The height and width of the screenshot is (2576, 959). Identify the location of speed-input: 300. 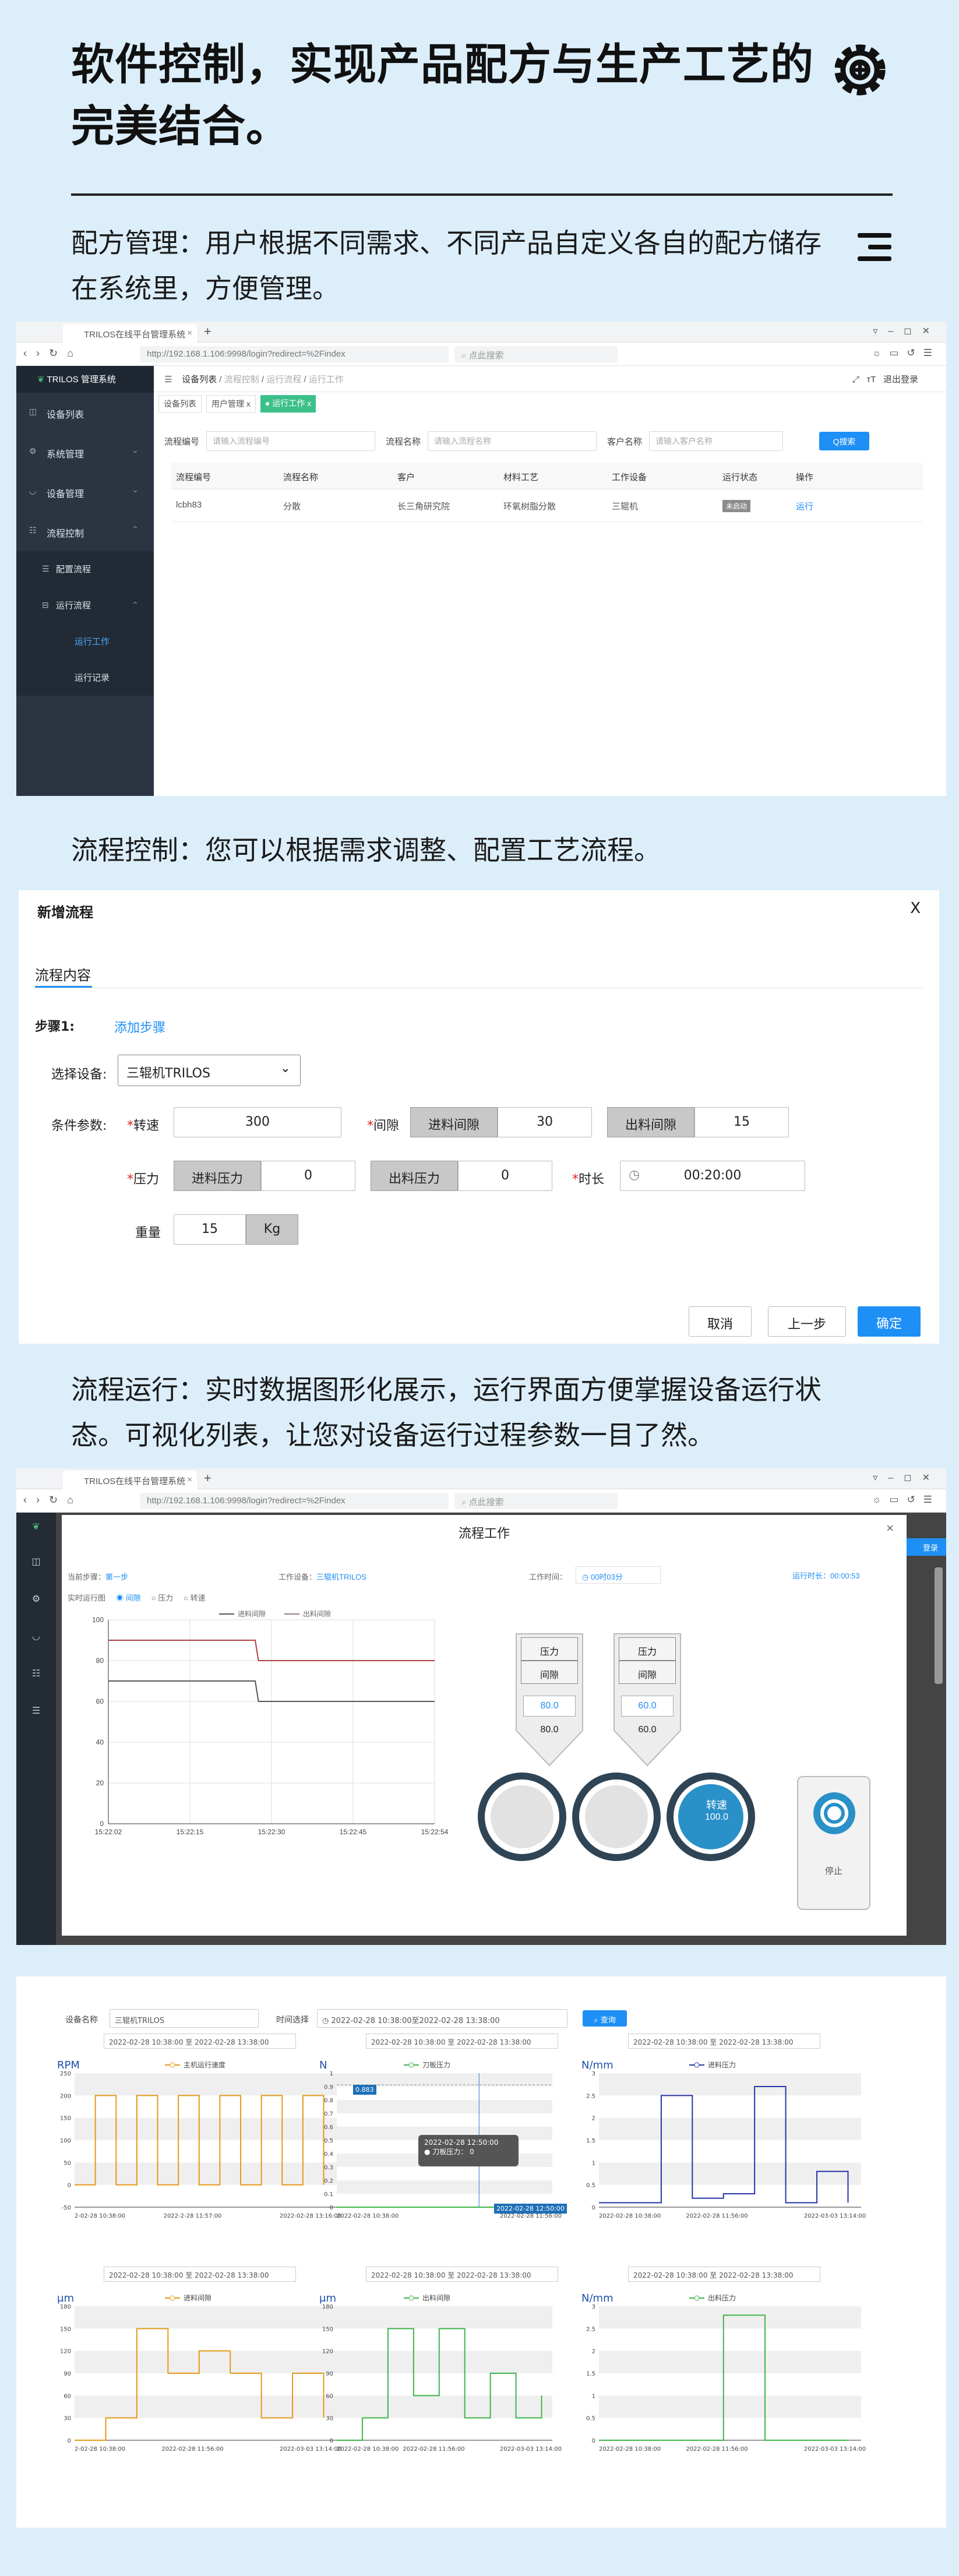
(257, 1122).